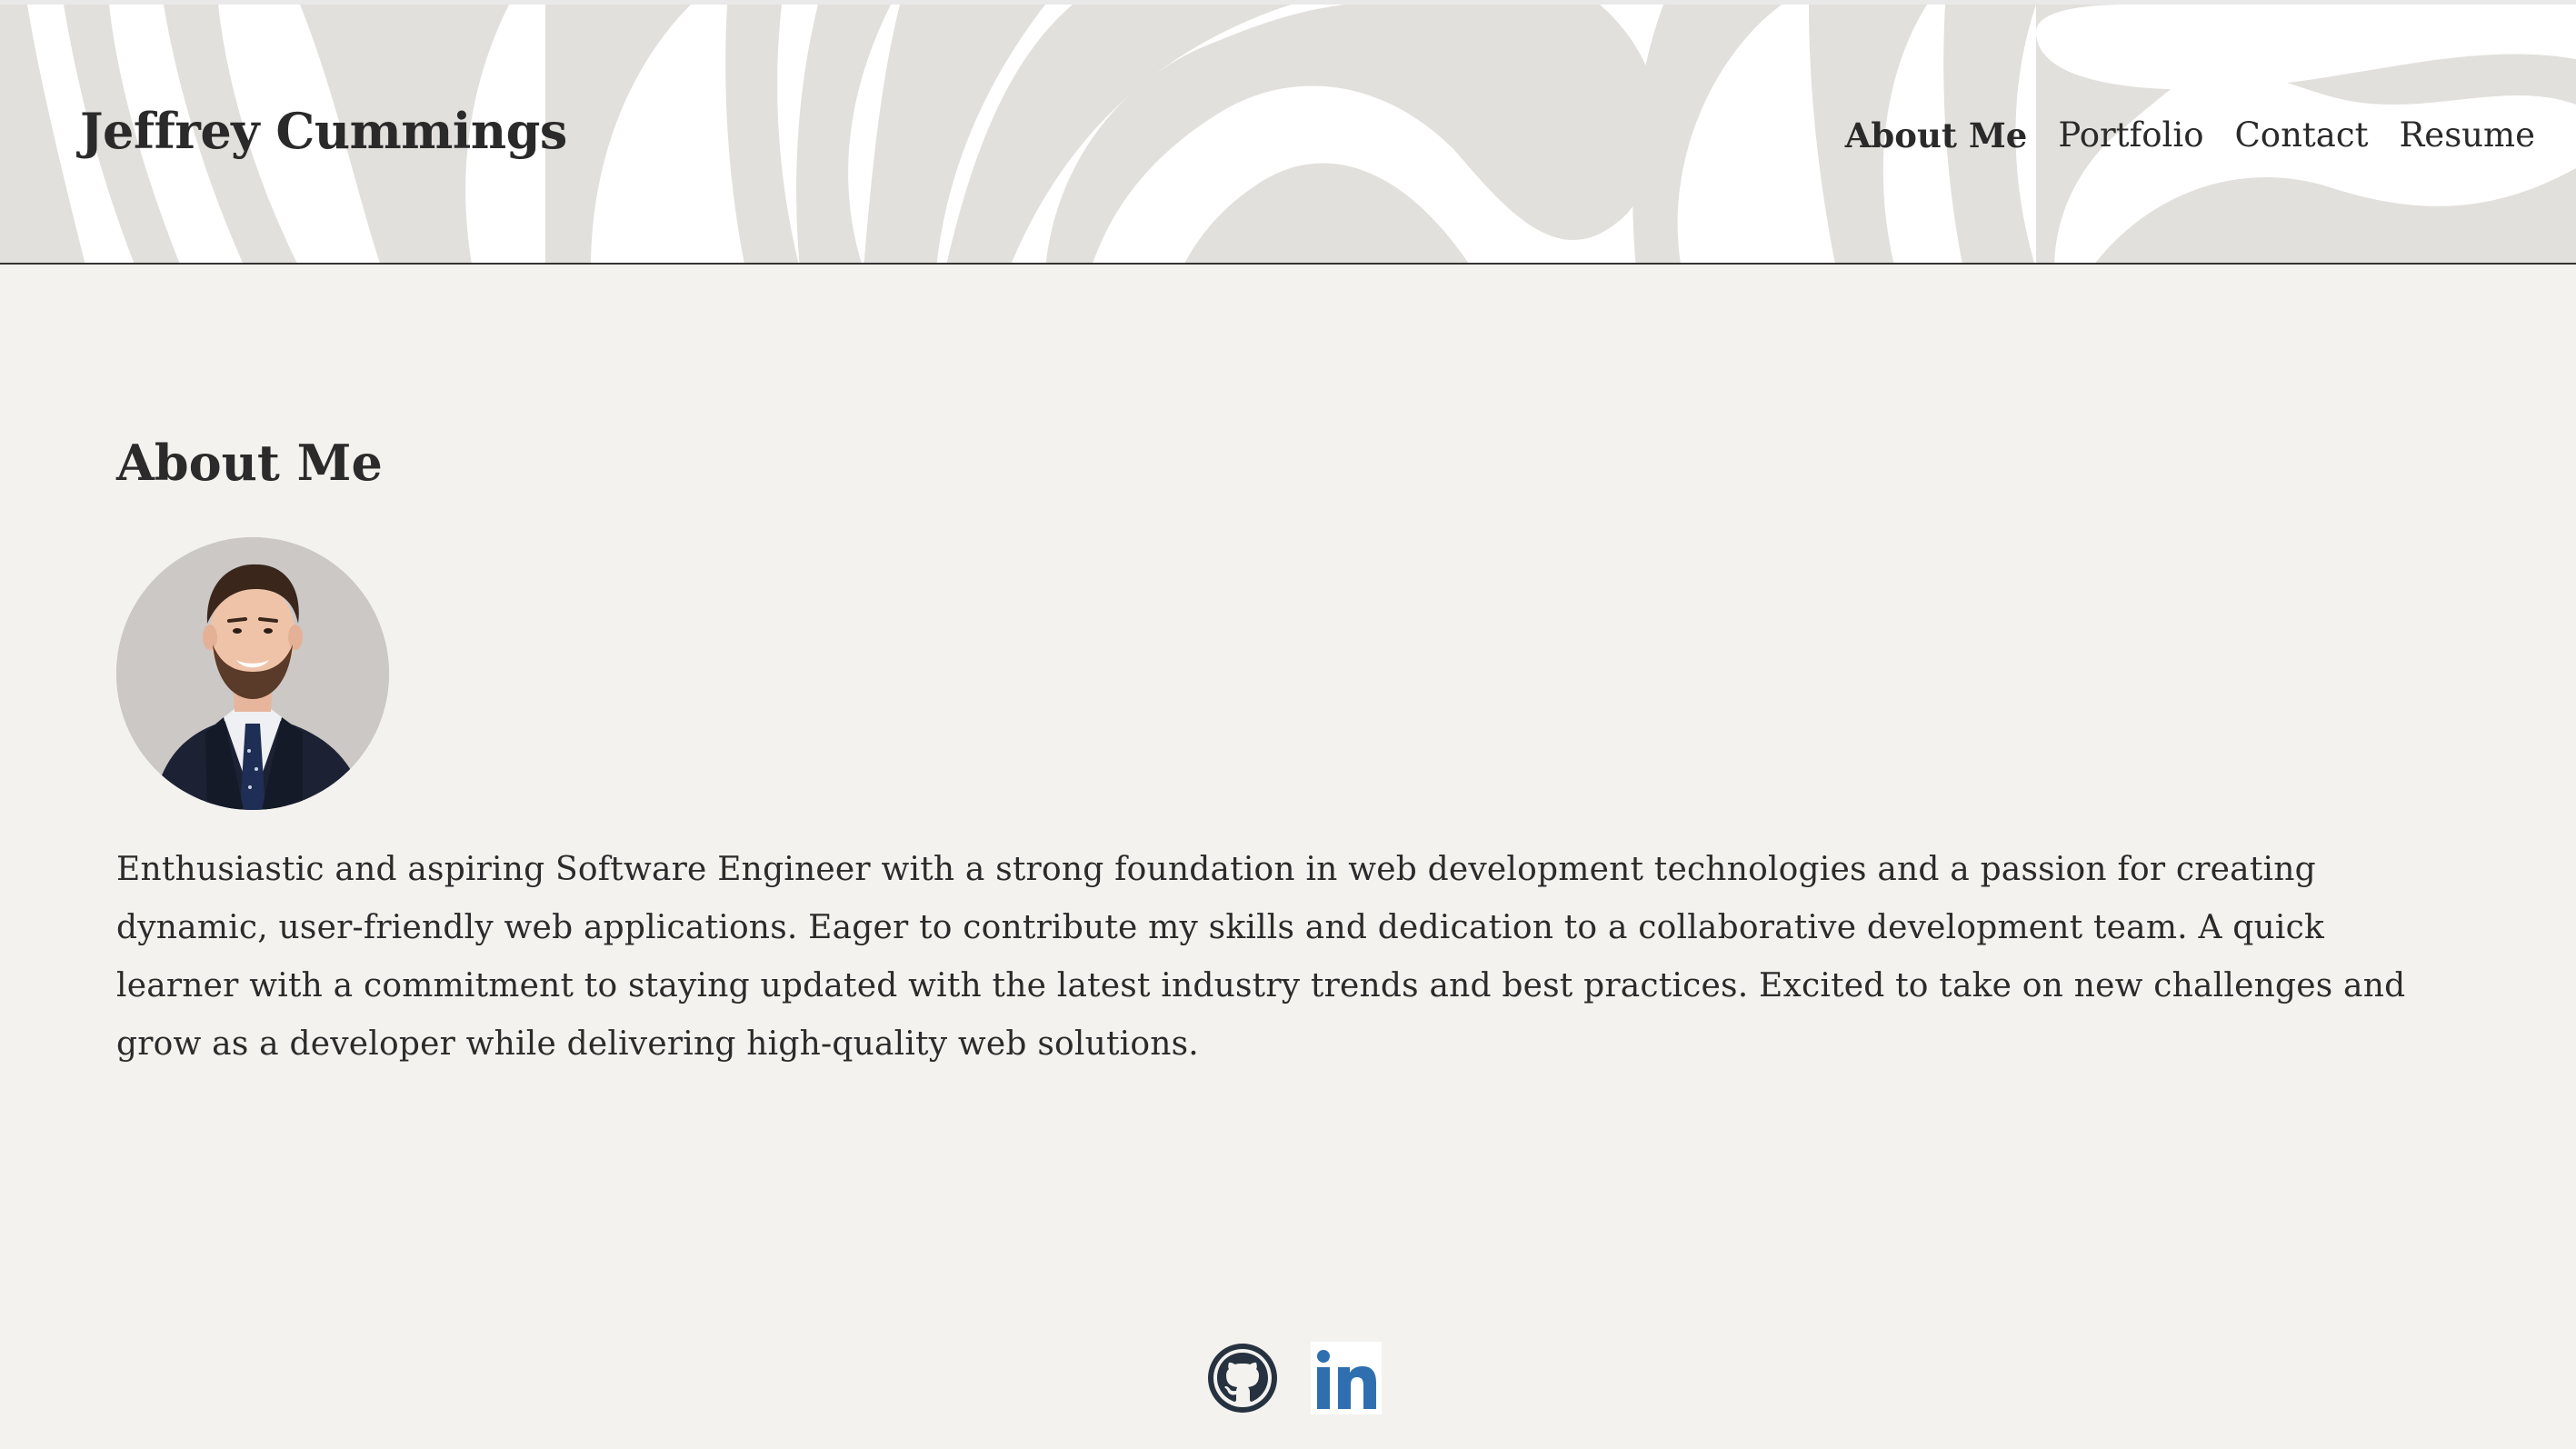  I want to click on main-nav: About Me Portfolio Contact Resume, so click(2190, 135).